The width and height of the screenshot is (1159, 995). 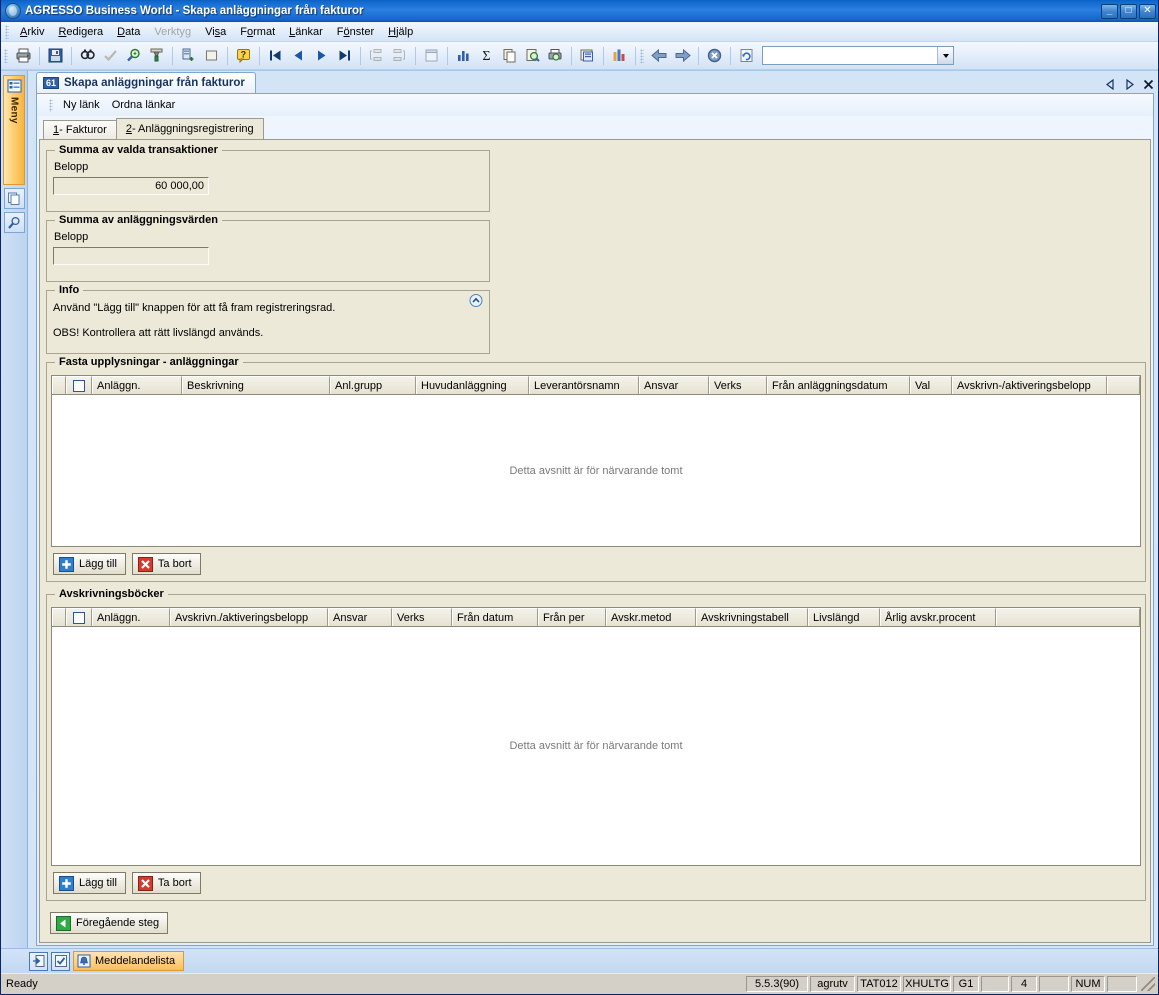 I want to click on menu-gripper, so click(x=7, y=31).